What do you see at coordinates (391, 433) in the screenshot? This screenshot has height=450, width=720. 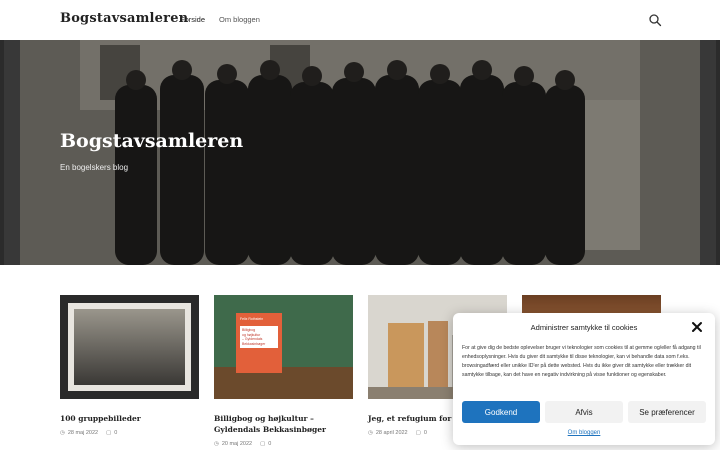 I see `post-date: 28 april 2022` at bounding box center [391, 433].